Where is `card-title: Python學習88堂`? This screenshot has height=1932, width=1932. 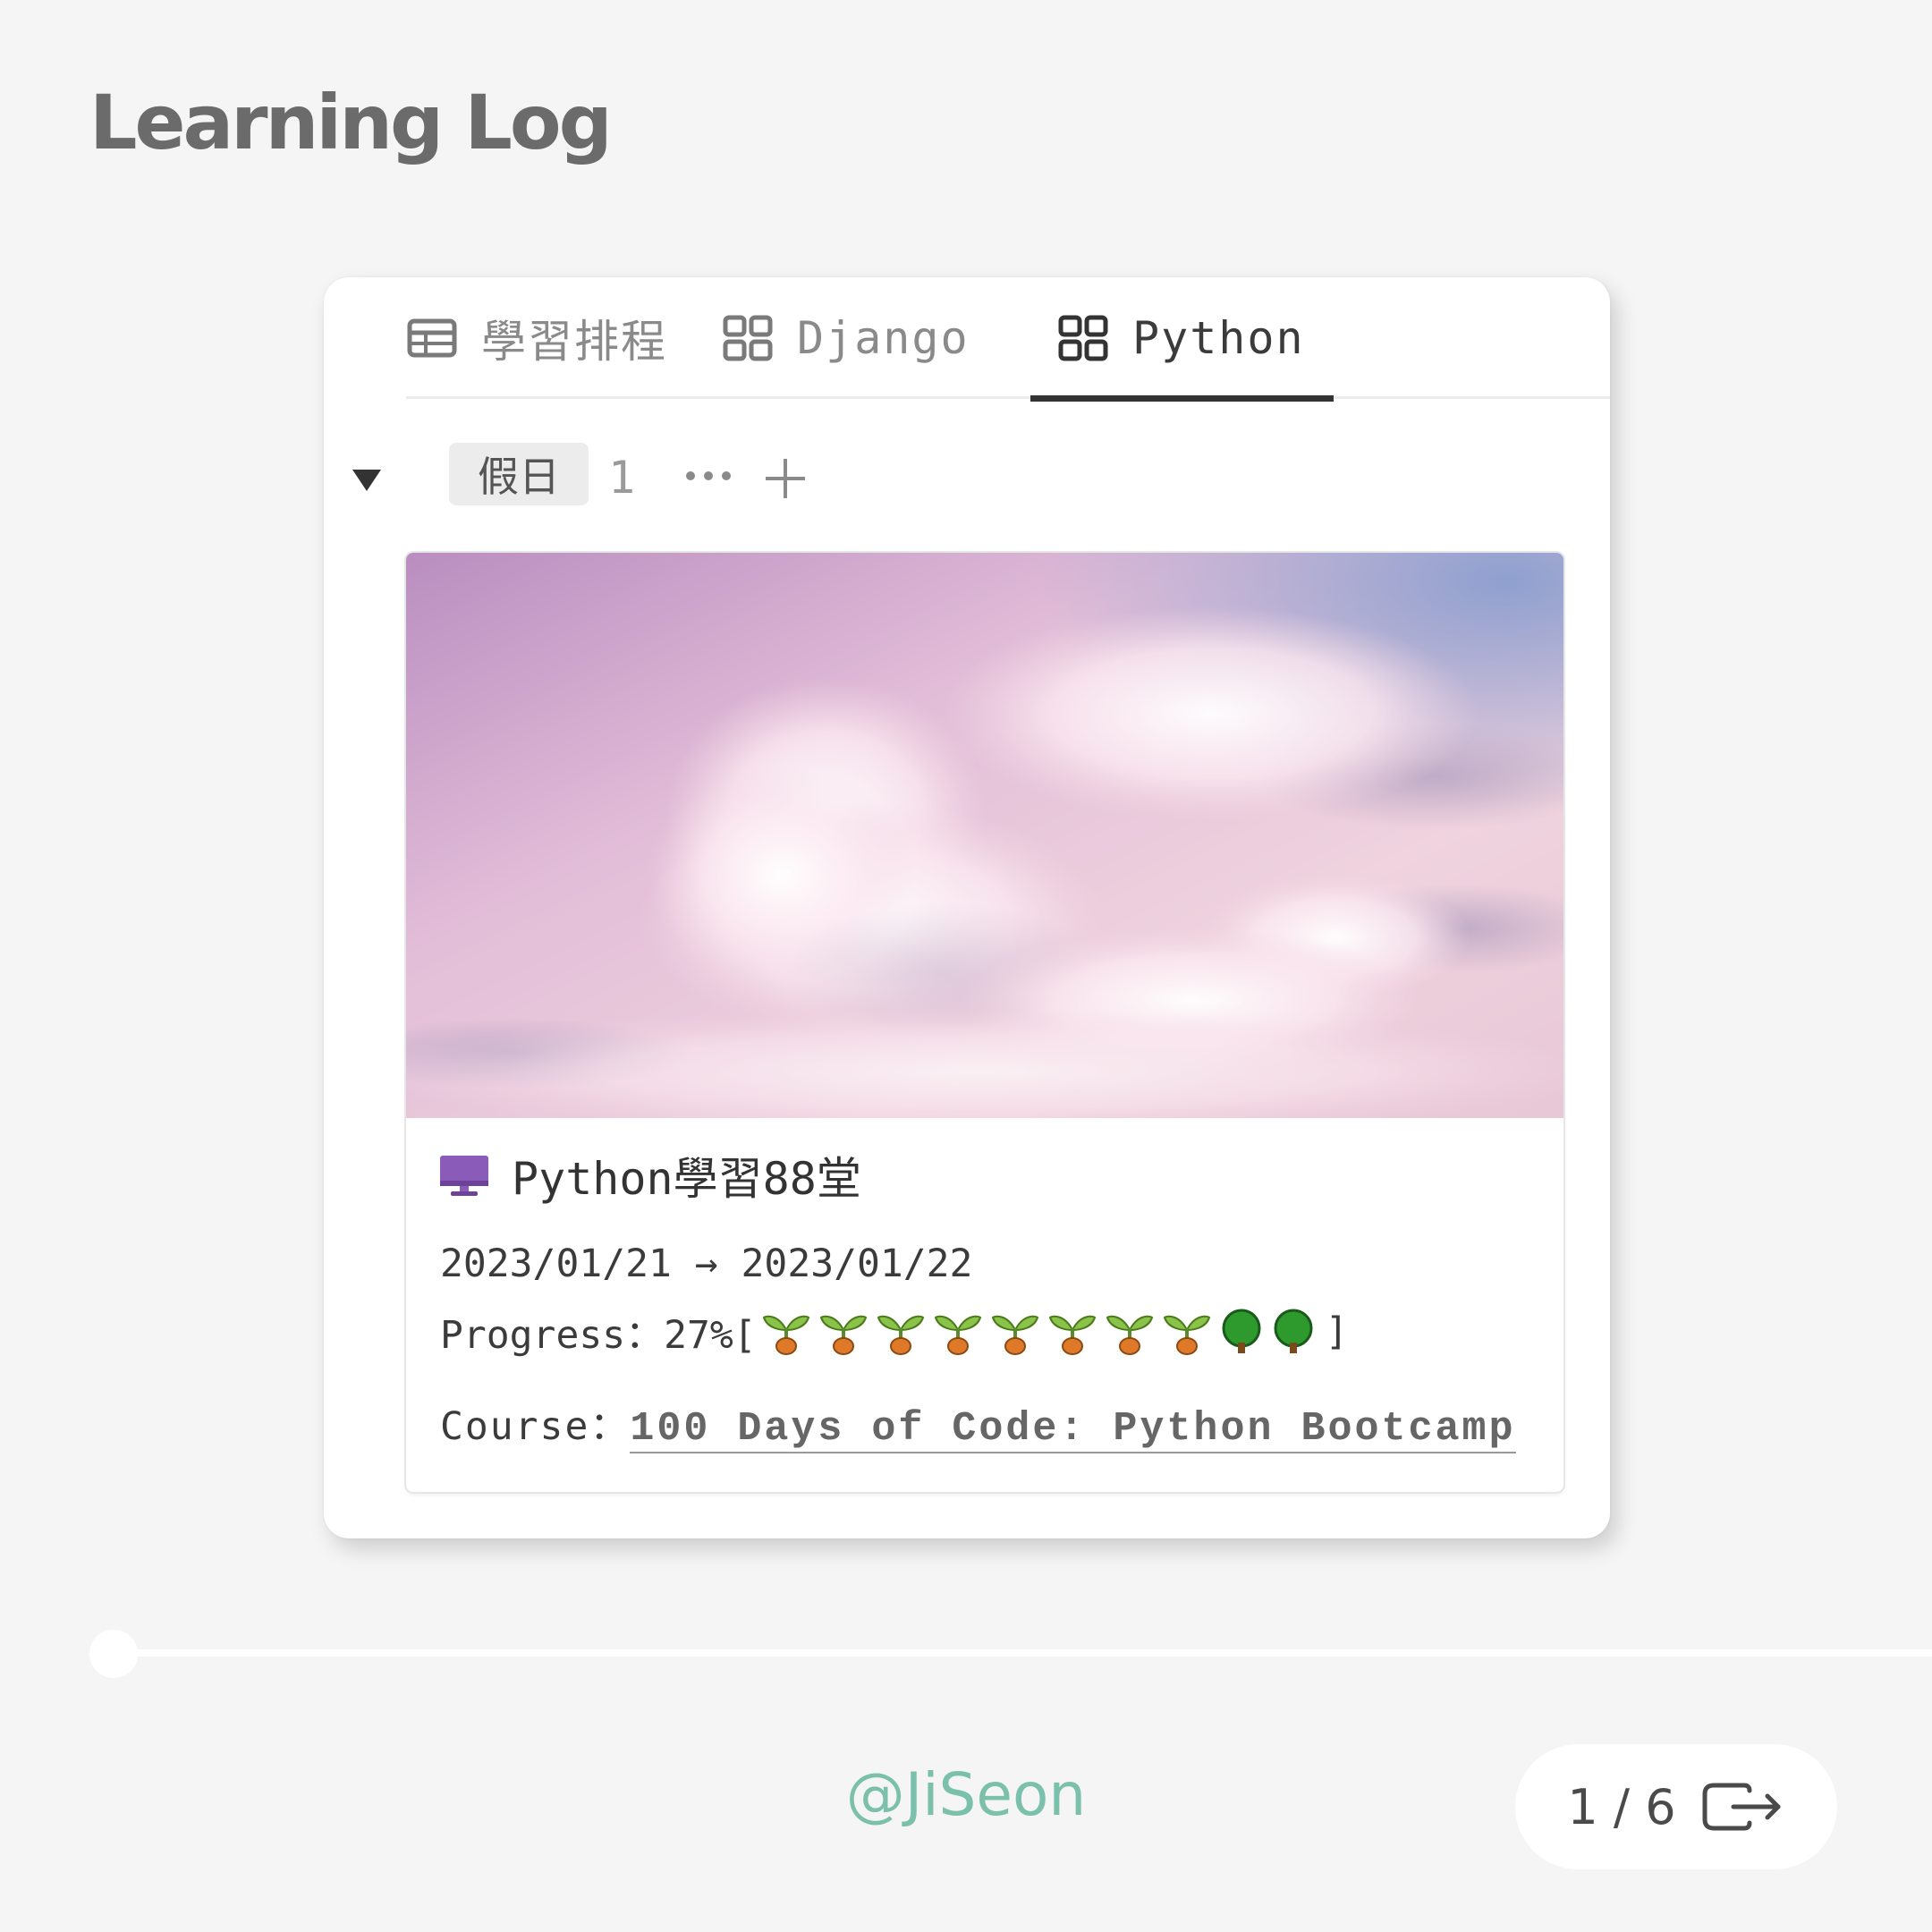 card-title: Python學習88堂 is located at coordinates (649, 1175).